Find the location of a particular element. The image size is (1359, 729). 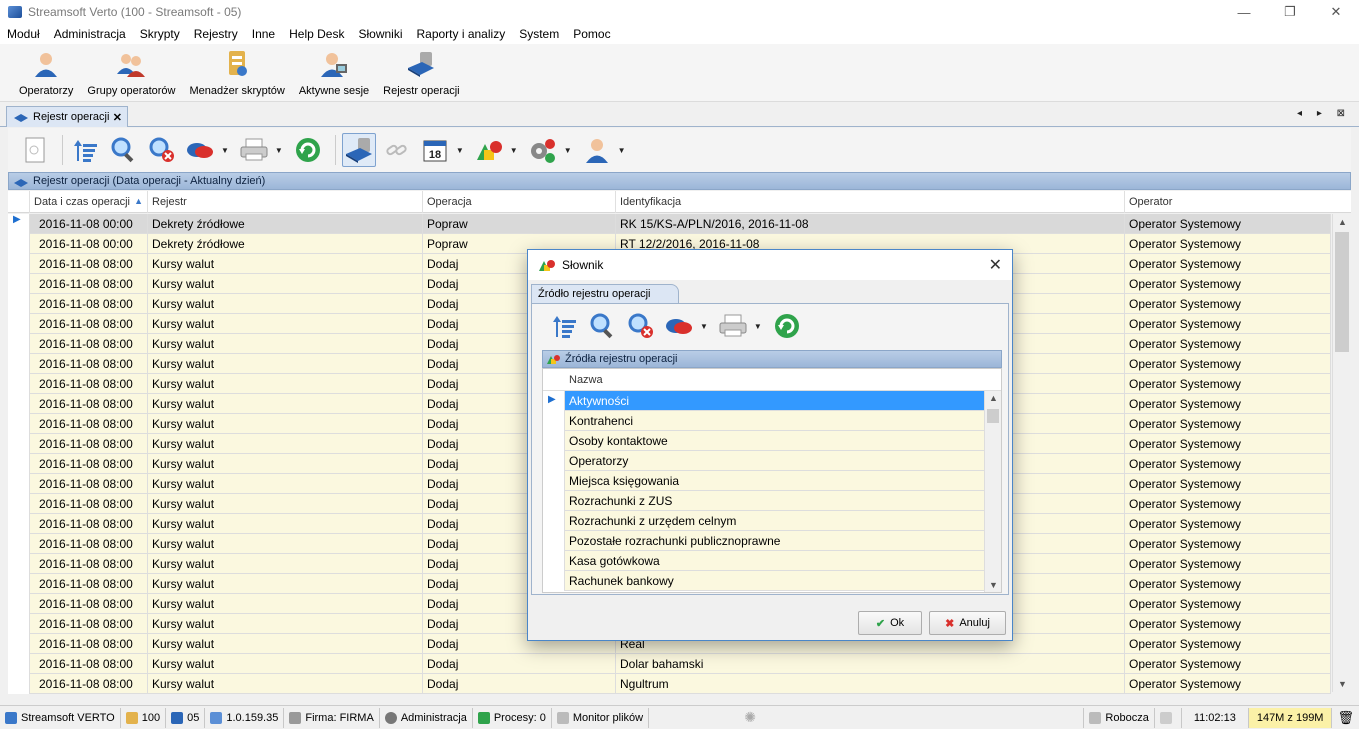

dialog-filter-button is located at coordinates (679, 326).